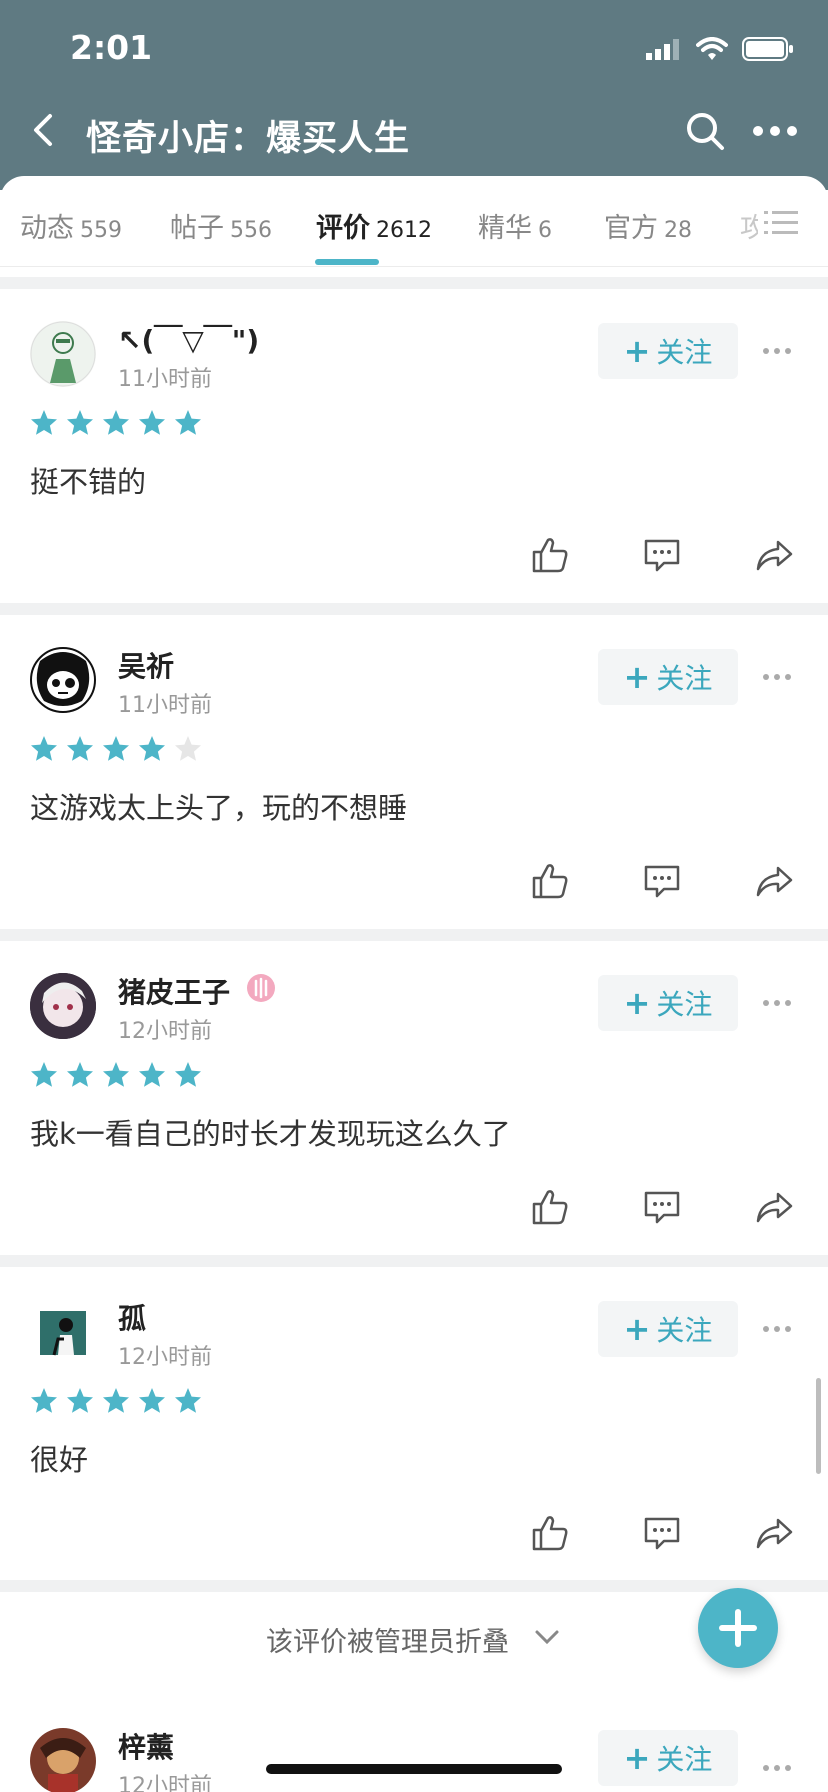 The height and width of the screenshot is (1792, 828). Describe the element at coordinates (414, 1769) in the screenshot. I see `home-indicator` at that location.